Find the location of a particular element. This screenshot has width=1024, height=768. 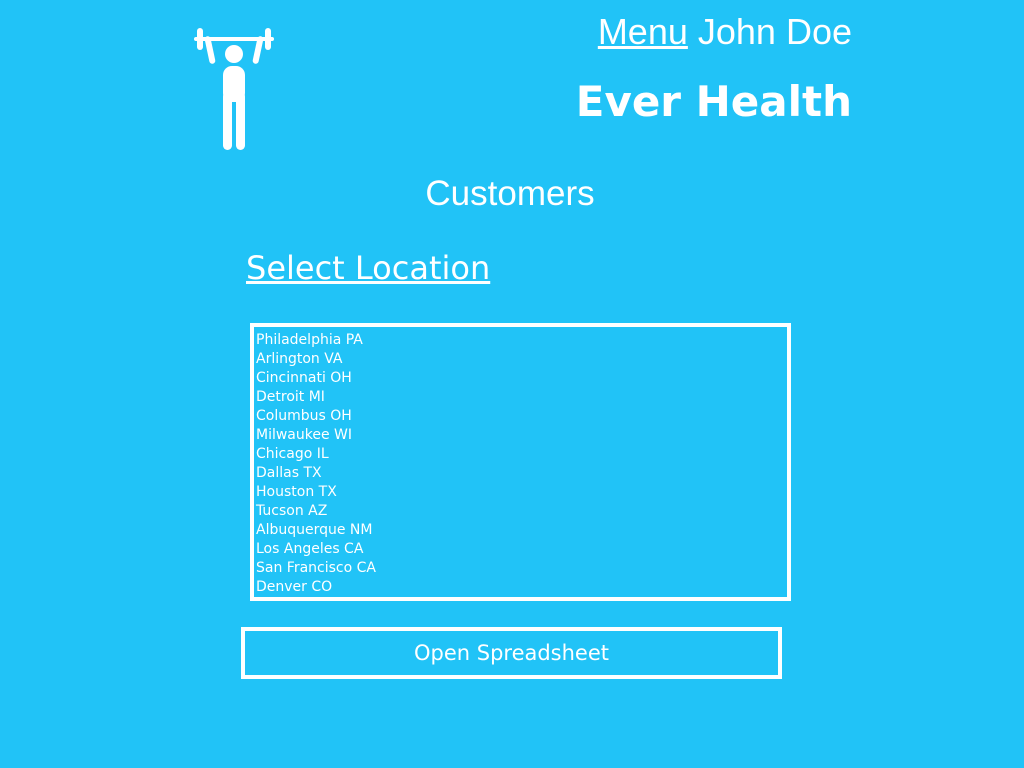

location-option: Detroit MI is located at coordinates (521, 397).